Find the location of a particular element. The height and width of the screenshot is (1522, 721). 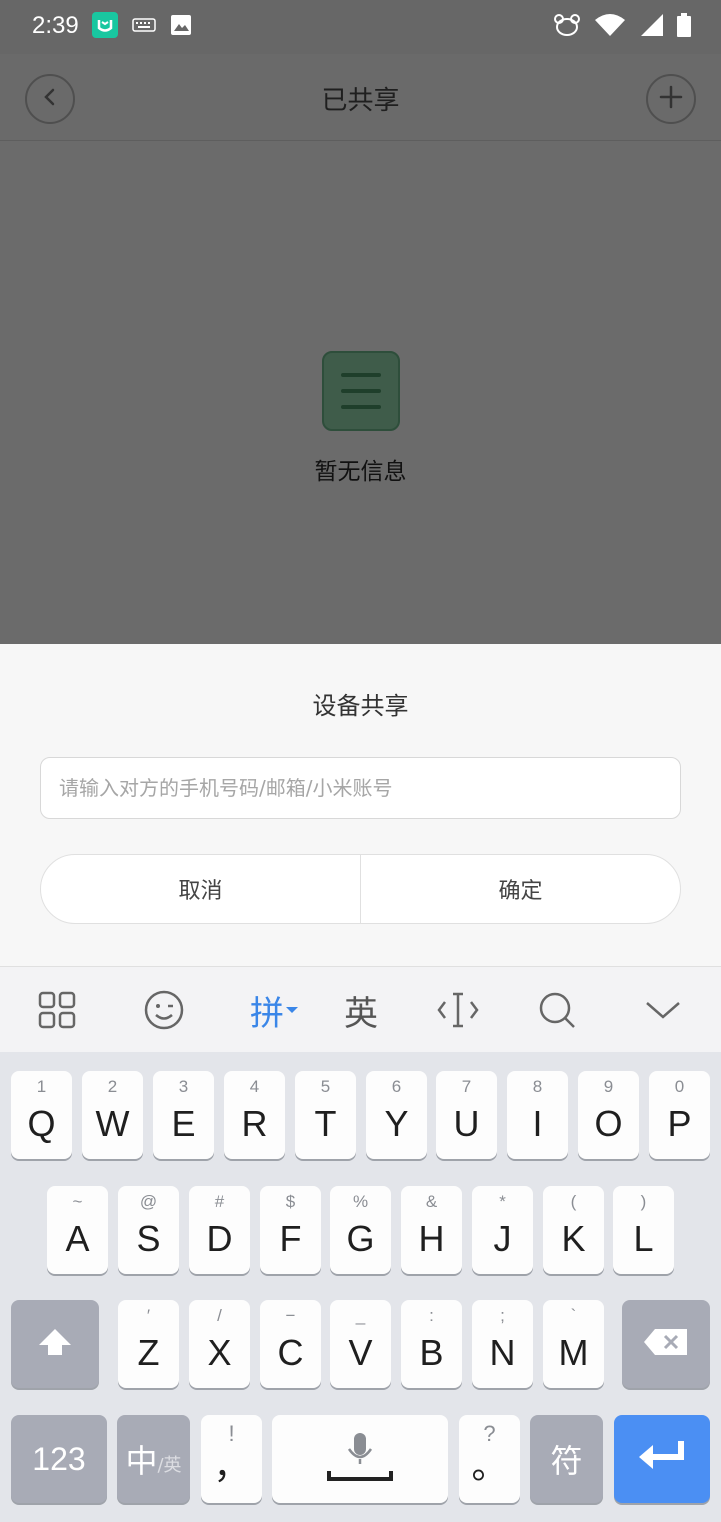

caret-down-icon is located at coordinates (292, 1010).